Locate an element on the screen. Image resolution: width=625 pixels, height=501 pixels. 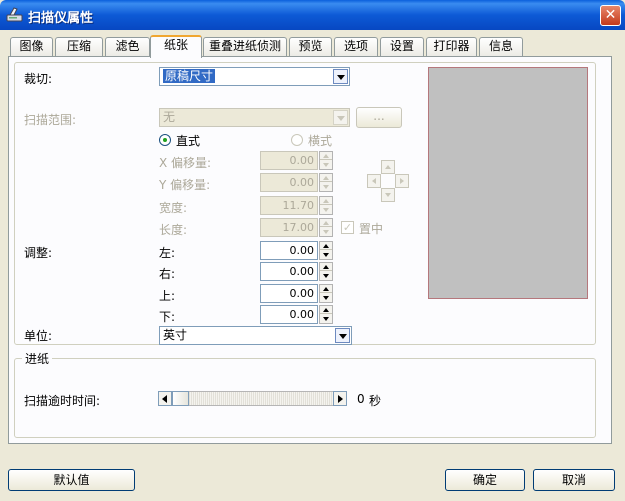
length-spinner is located at coordinates (326, 227).